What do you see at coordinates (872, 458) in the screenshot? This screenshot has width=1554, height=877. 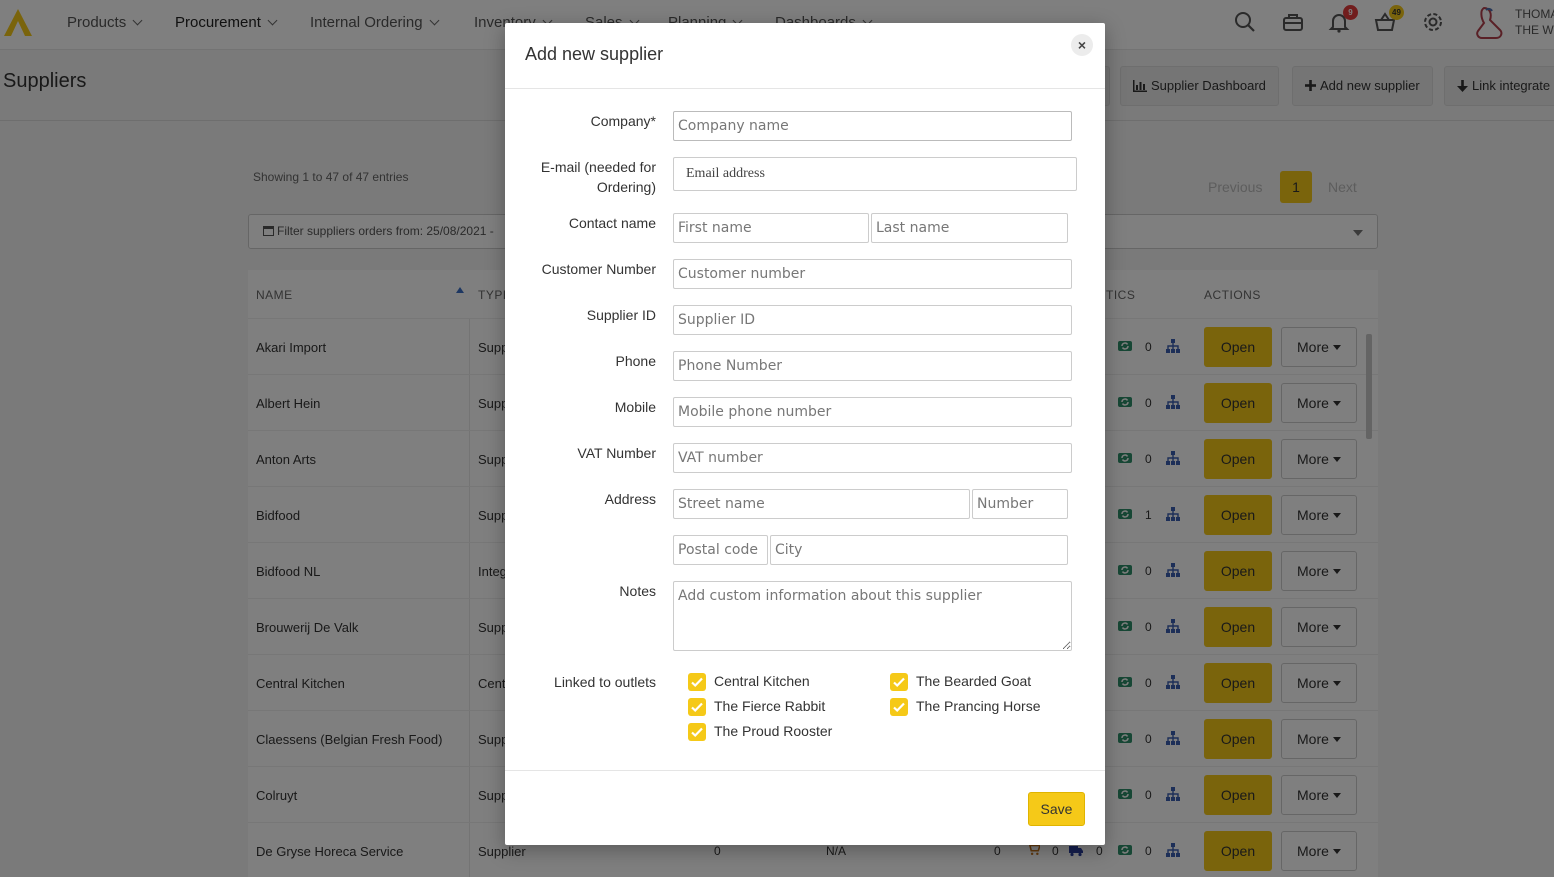 I see `vat-number-input` at bounding box center [872, 458].